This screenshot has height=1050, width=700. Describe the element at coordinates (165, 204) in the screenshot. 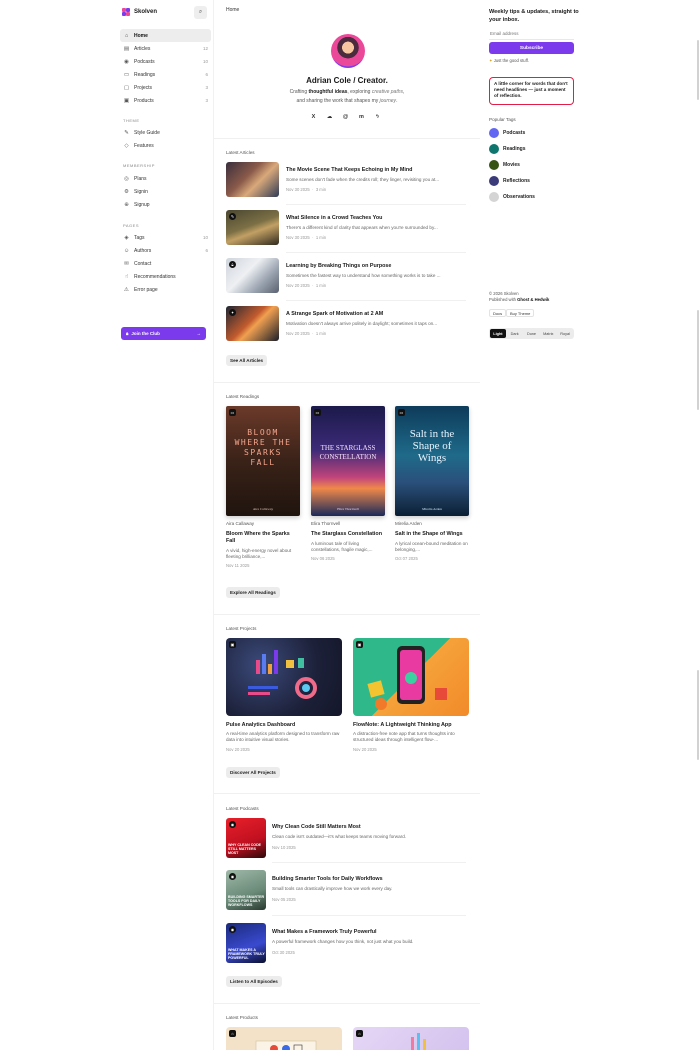

I see `sidebar-item-signup: ⊕ Signup` at that location.